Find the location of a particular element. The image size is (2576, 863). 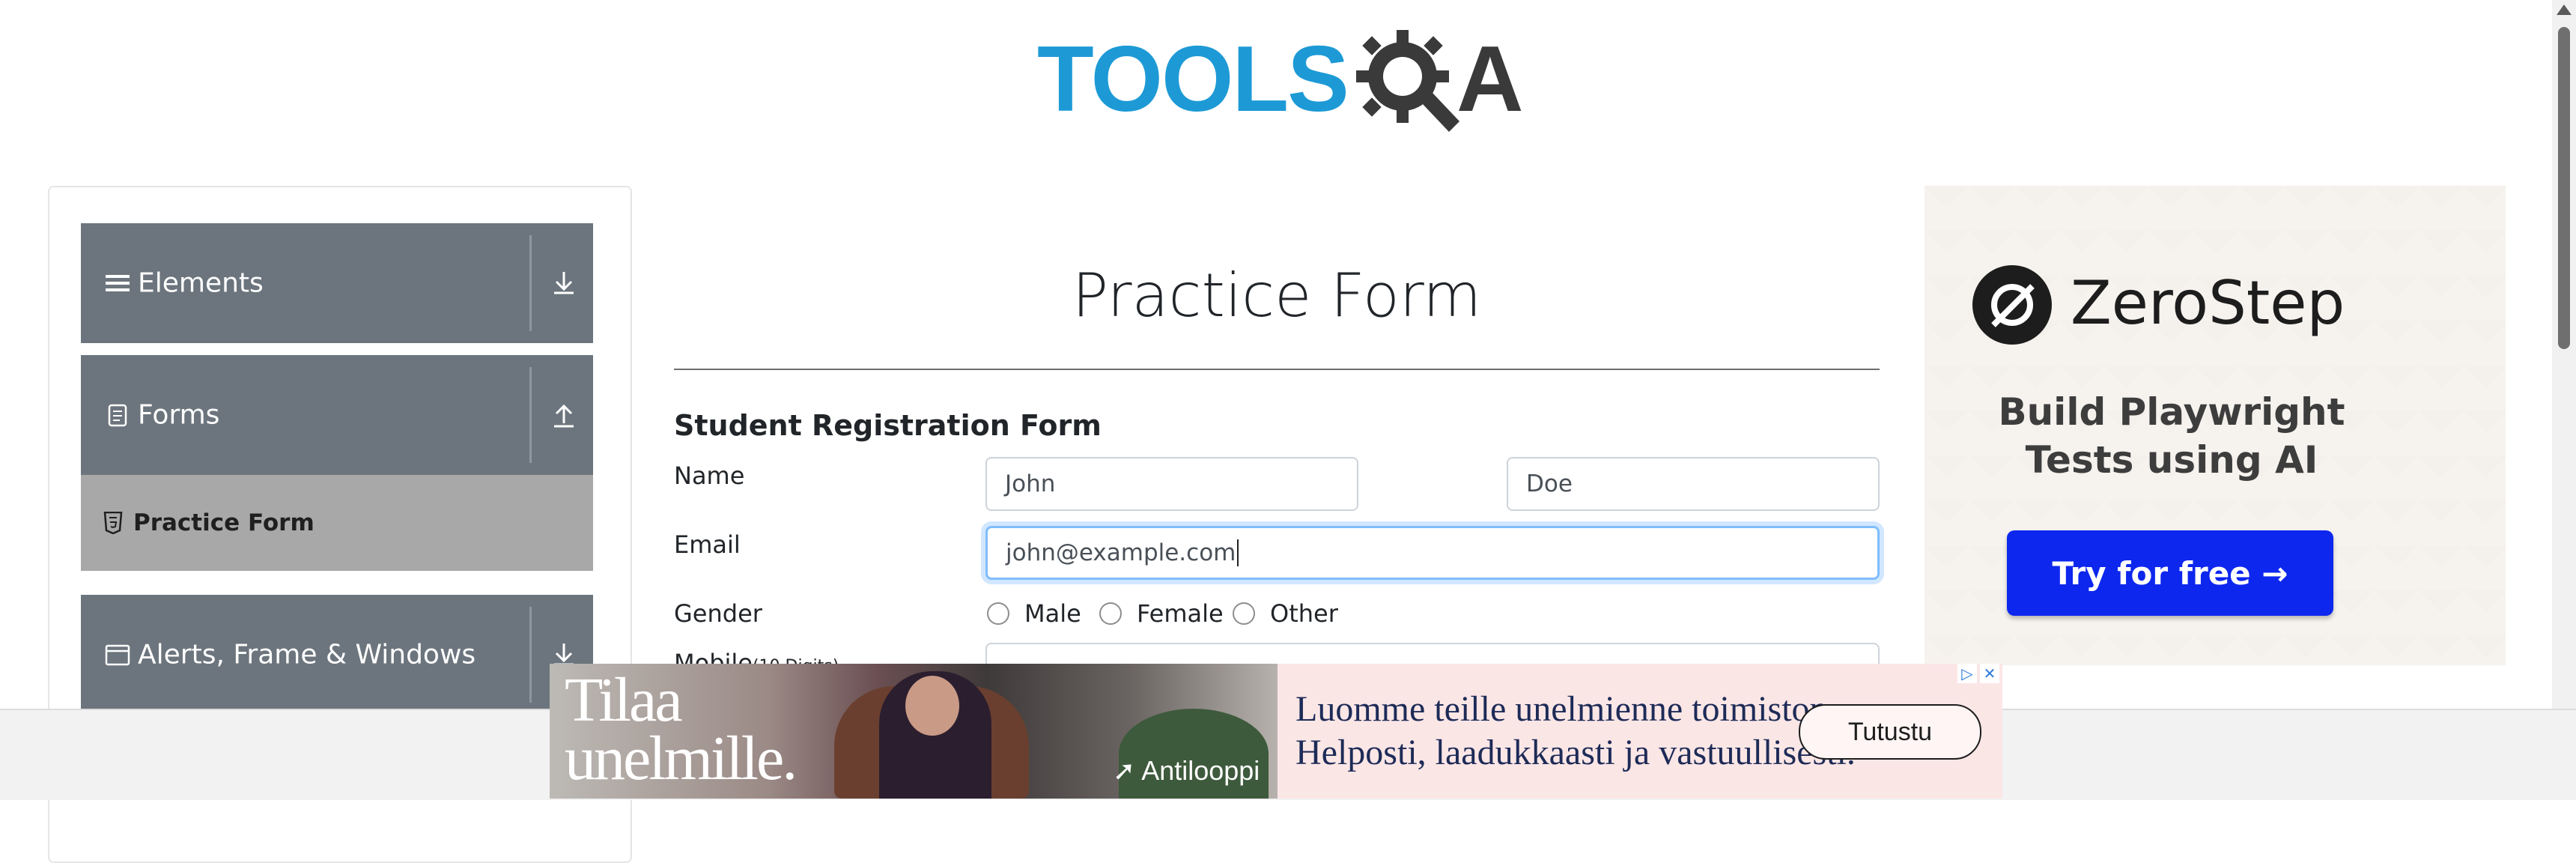

sidebar-item-practice-form: Practice Form is located at coordinates (337, 523).